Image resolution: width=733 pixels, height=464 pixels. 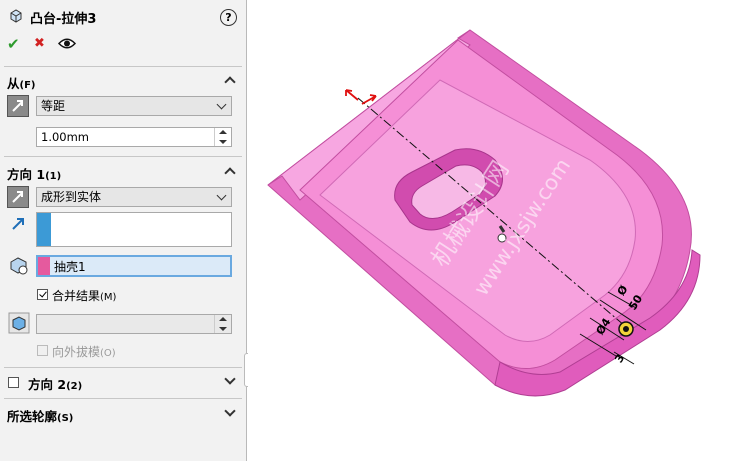 I want to click on from-mode-value: 等距, so click(x=53, y=106).